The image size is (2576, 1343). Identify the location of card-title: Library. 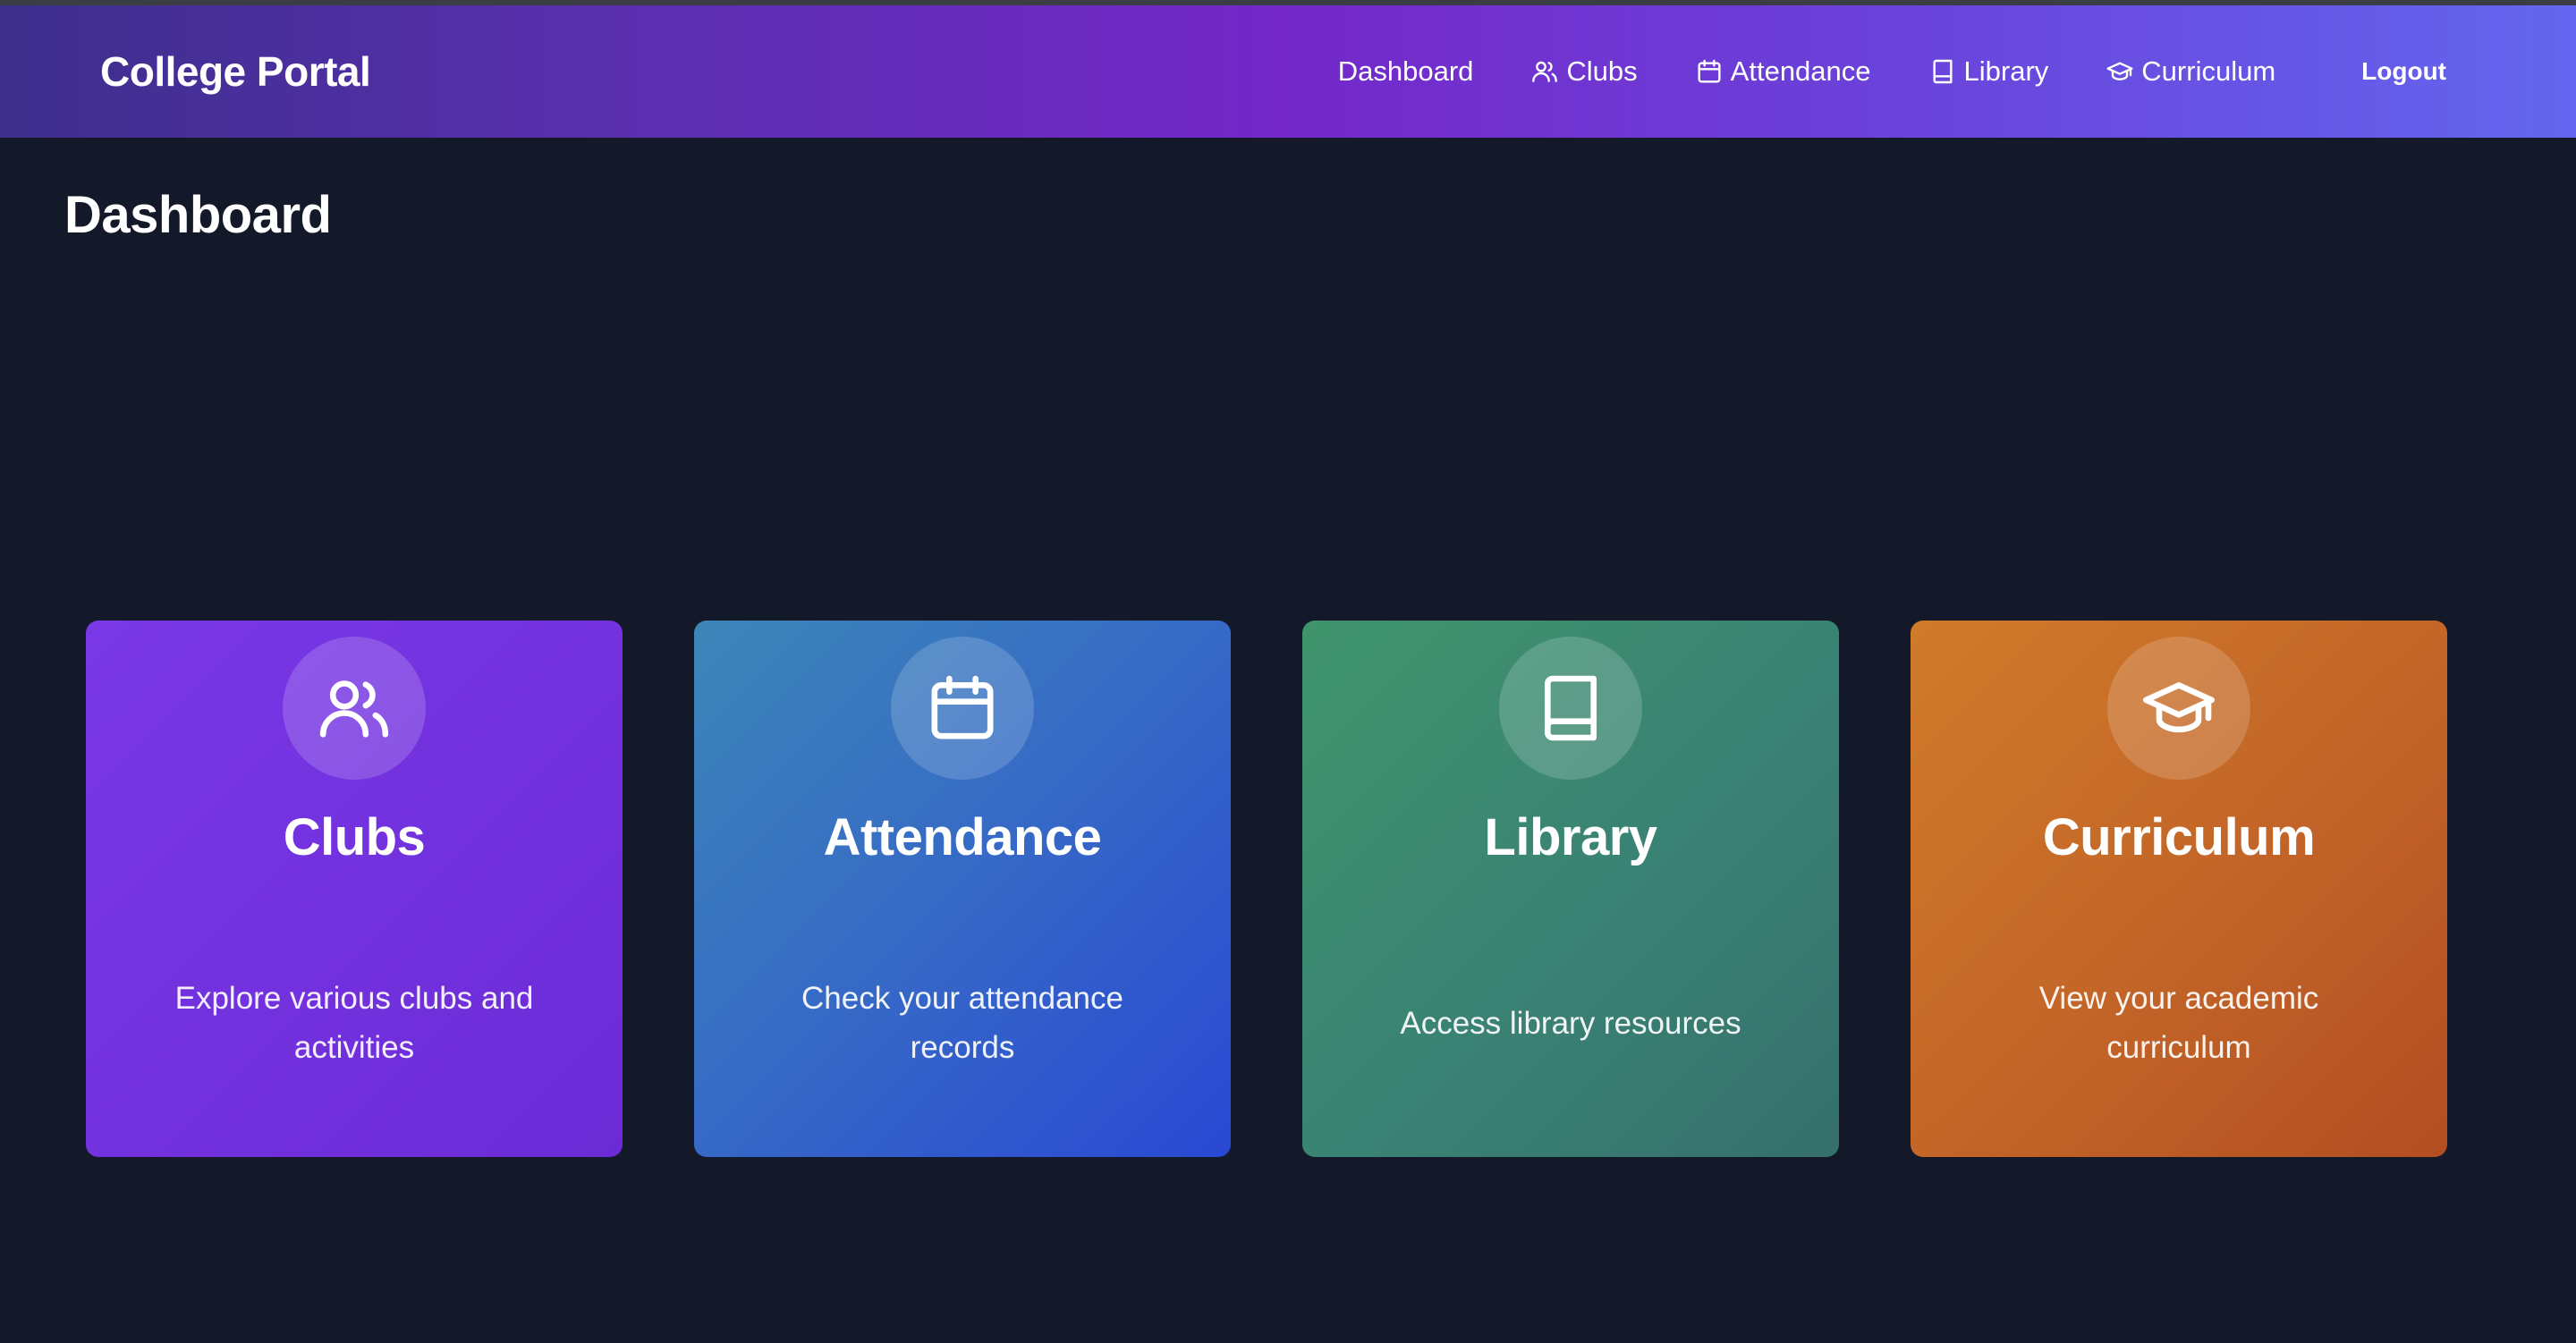
(1570, 837).